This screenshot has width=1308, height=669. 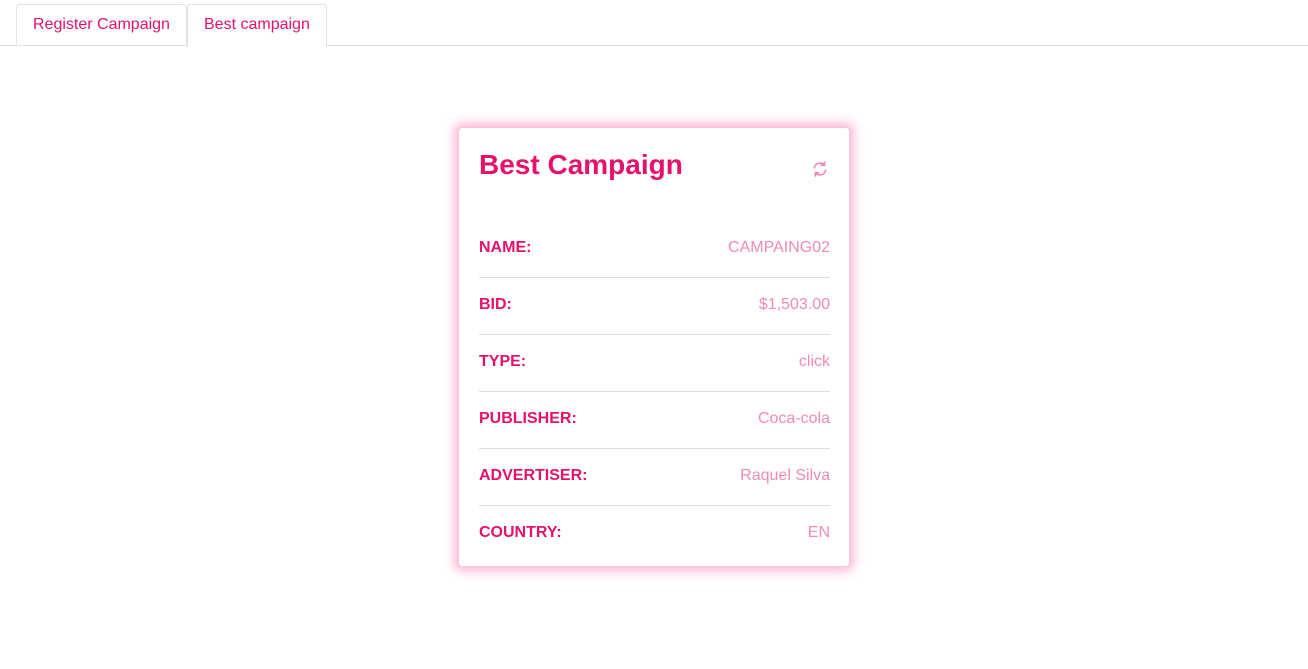 I want to click on tab-bar: Register Campaign Best campaign, so click(x=654, y=23).